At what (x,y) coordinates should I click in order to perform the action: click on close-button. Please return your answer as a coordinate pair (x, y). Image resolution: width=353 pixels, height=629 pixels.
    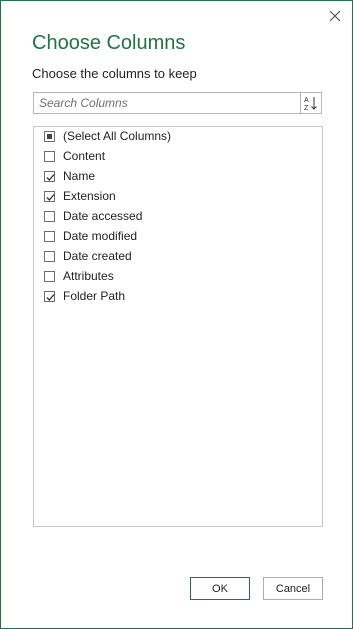
    Looking at the image, I should click on (335, 16).